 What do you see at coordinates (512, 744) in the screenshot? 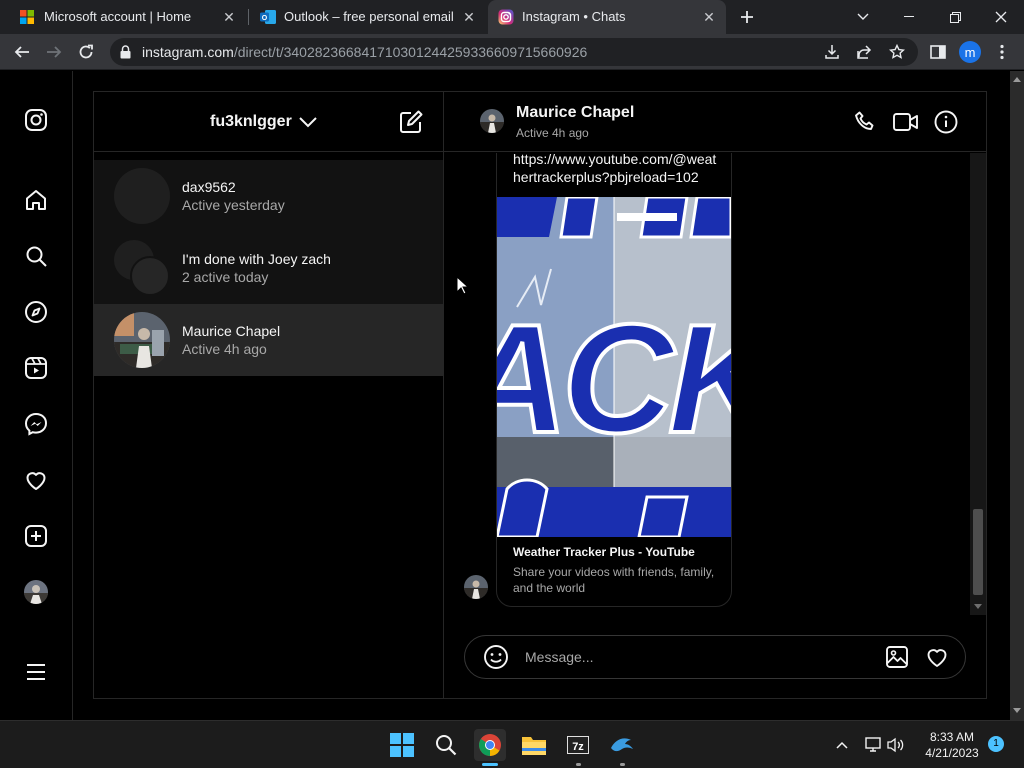
I see `windows-taskbar: 7z 8:33 AM 4/21/2023` at bounding box center [512, 744].